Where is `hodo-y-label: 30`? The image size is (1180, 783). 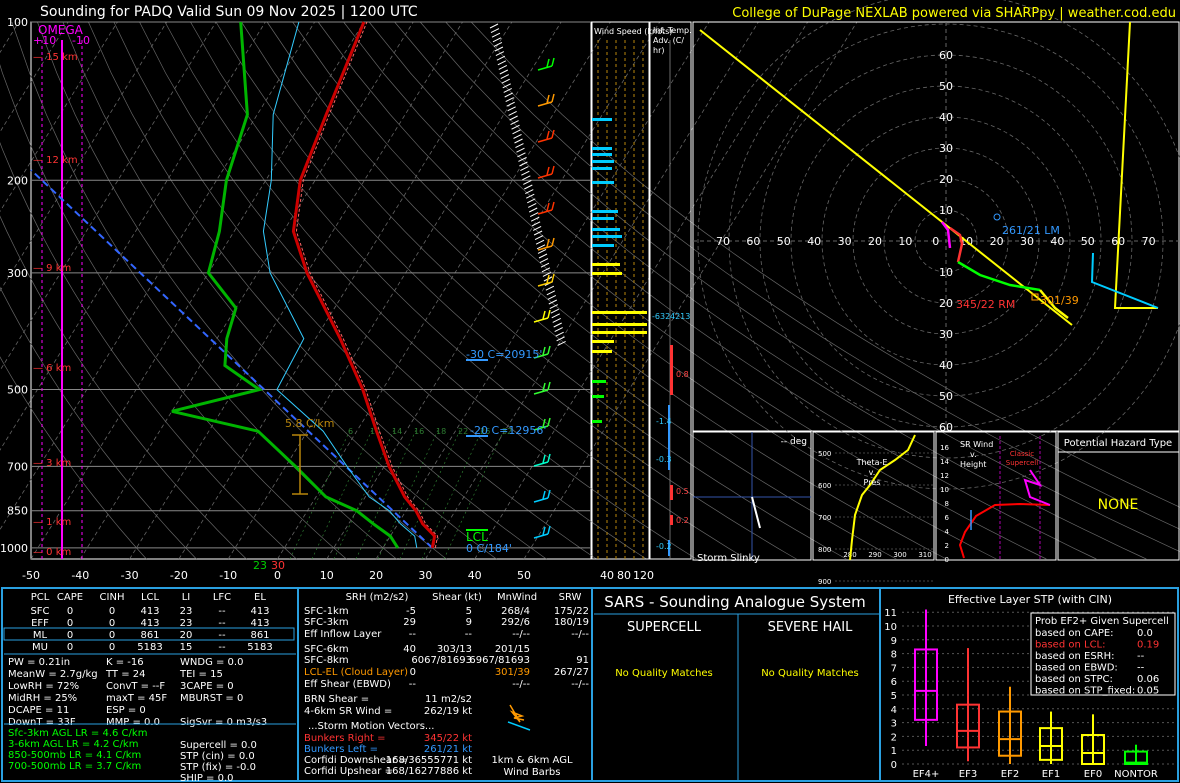 hodo-y-label: 30 is located at coordinates (946, 334).